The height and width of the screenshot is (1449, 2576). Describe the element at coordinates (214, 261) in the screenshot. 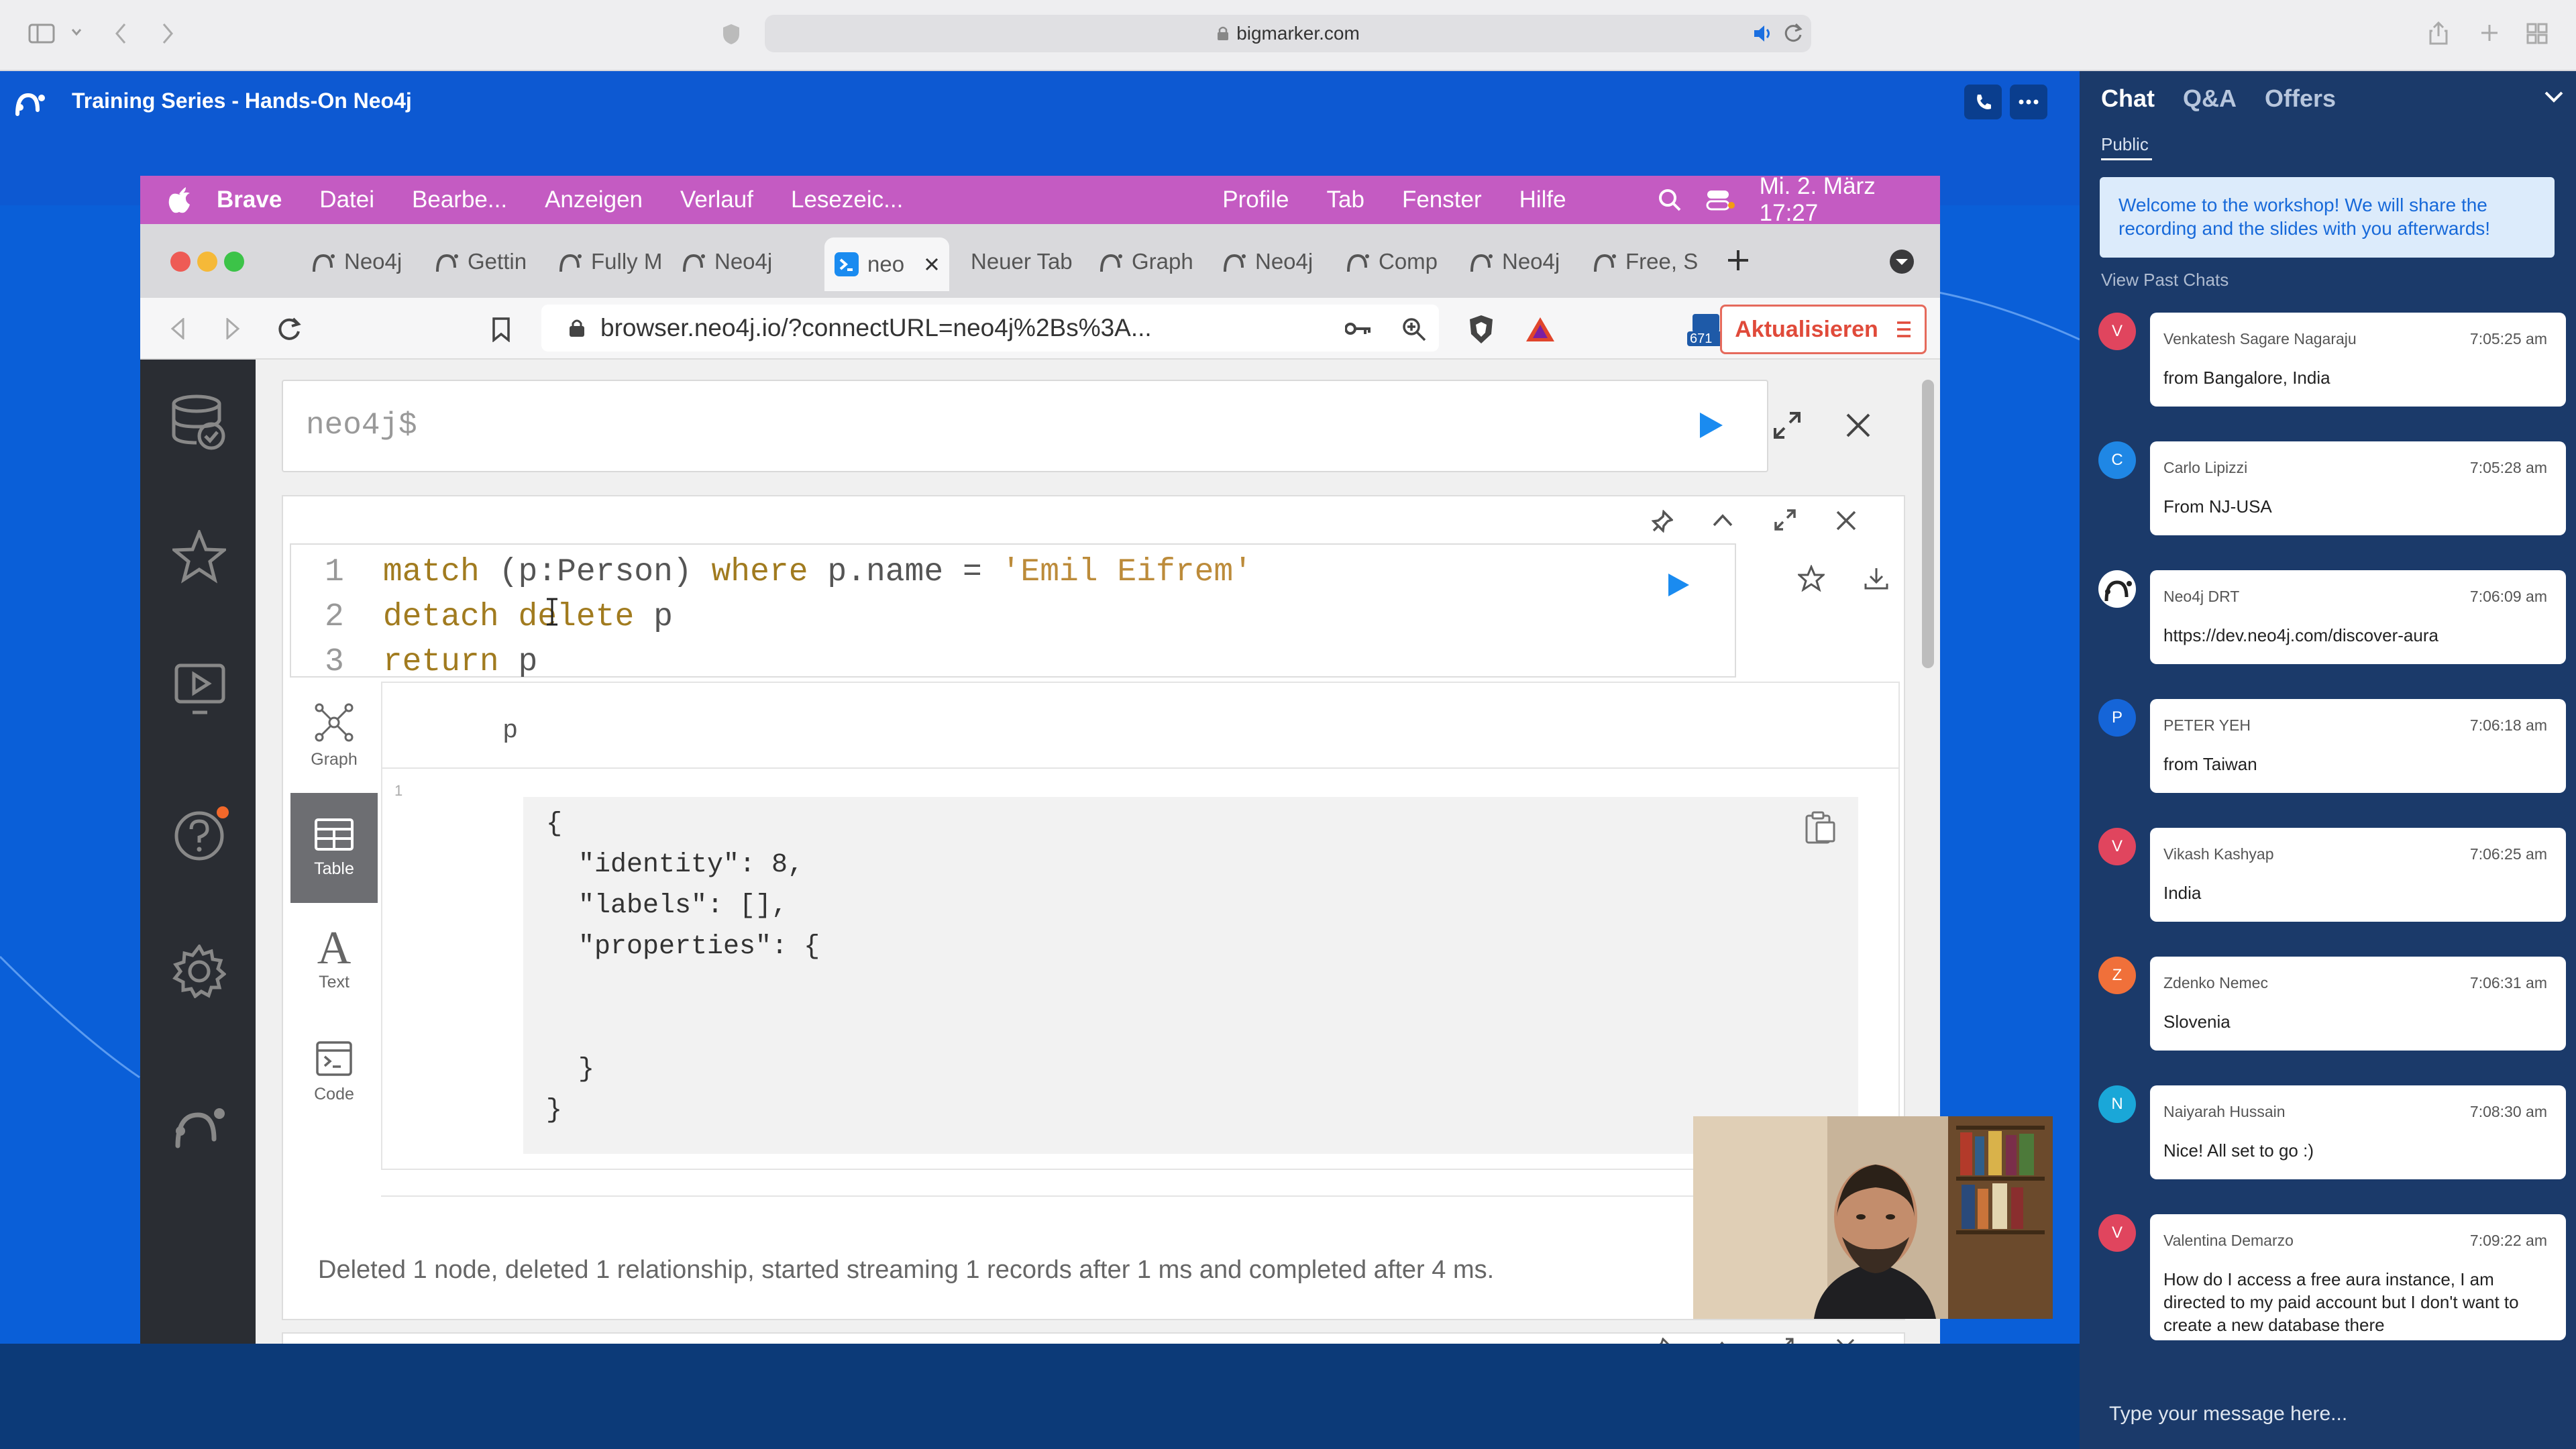

I see `window-controls` at that location.